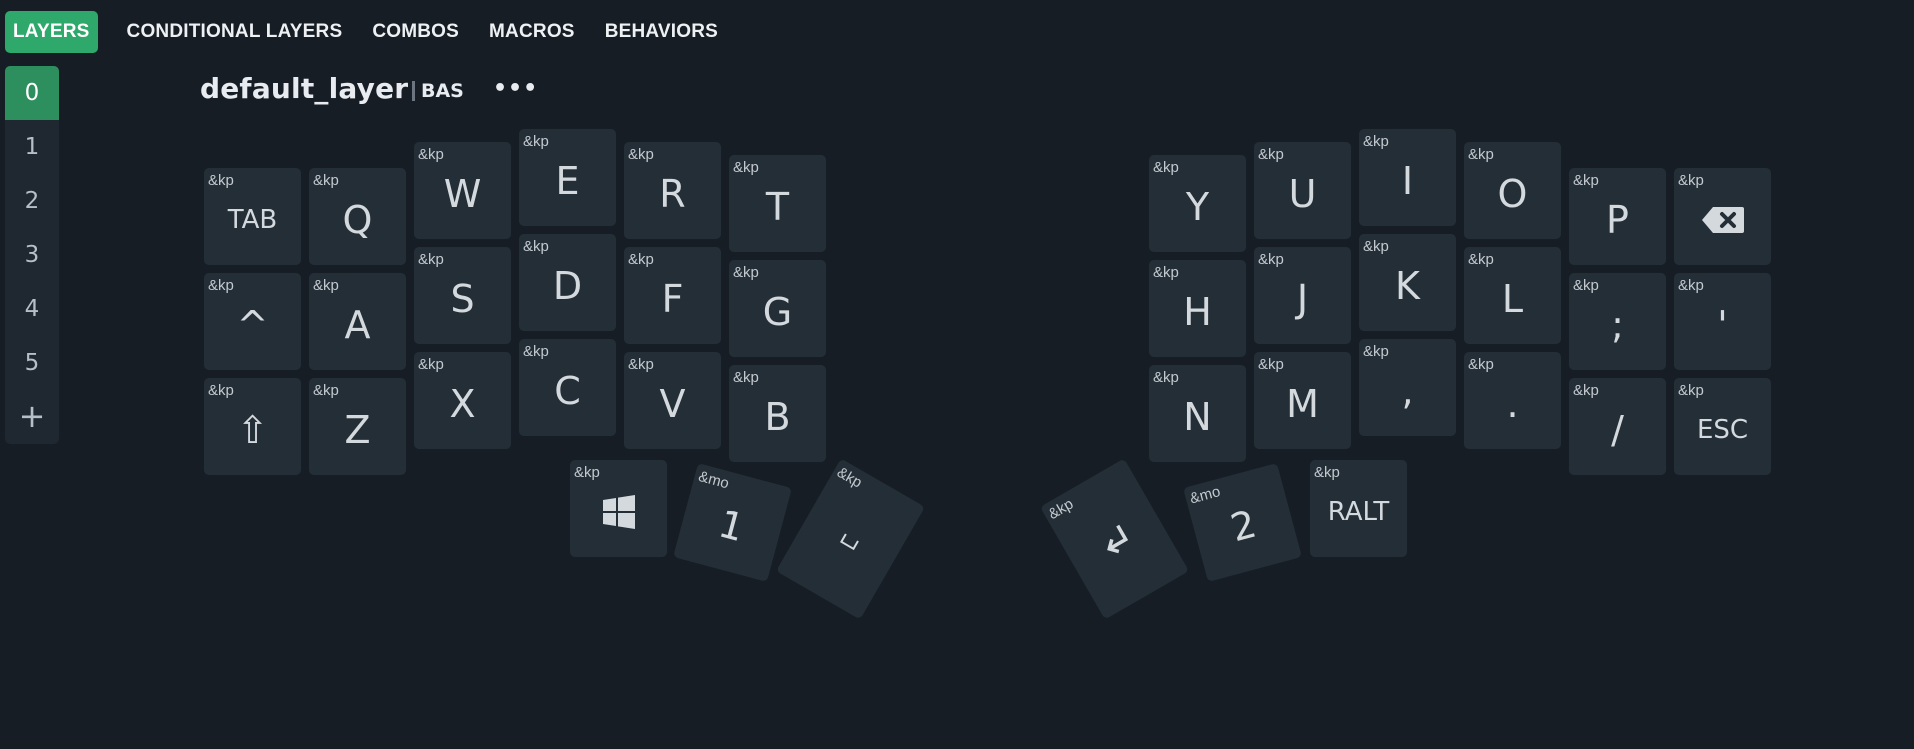 The width and height of the screenshot is (1914, 749). I want to click on key-label: RALT, so click(1358, 511).